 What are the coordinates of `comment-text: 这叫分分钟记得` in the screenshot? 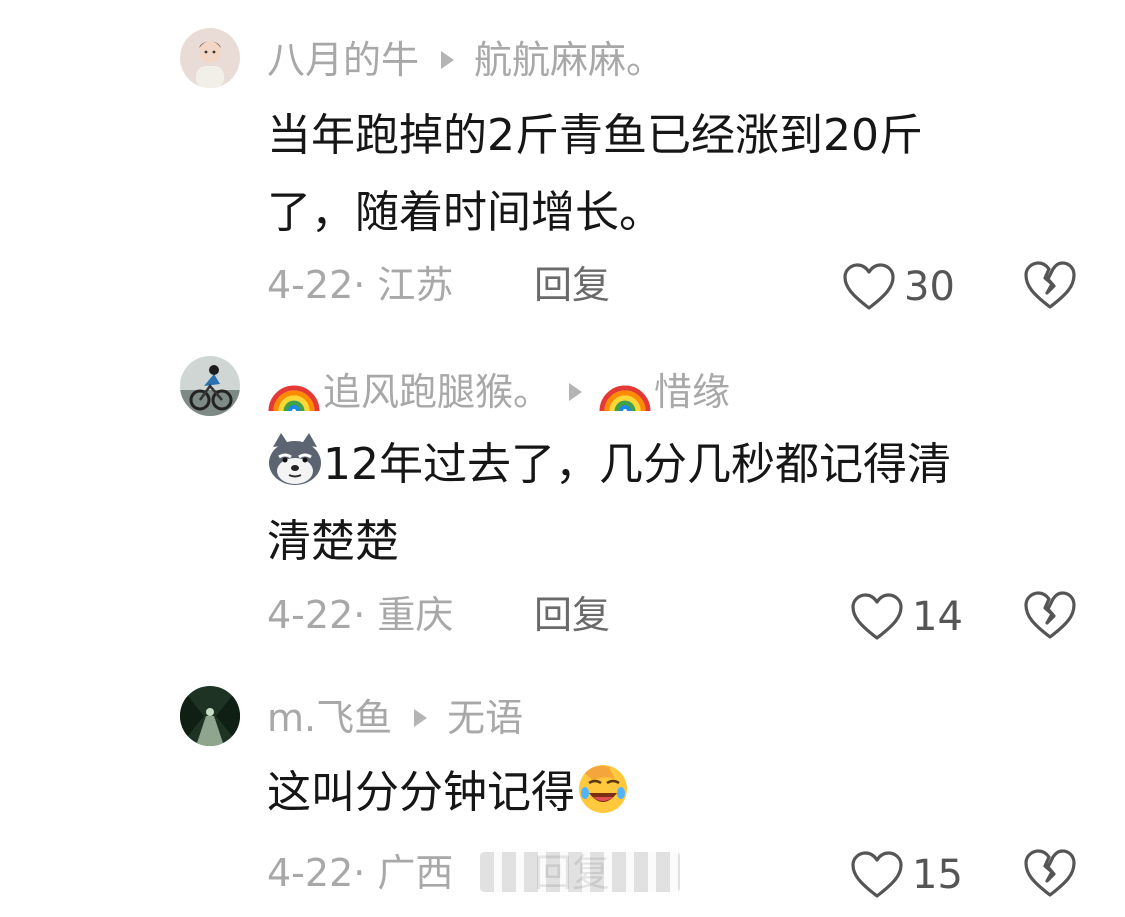 It's located at (657, 792).